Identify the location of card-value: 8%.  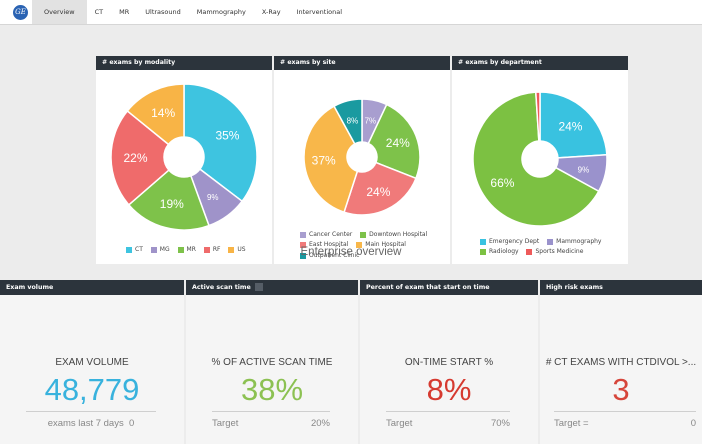
(449, 389).